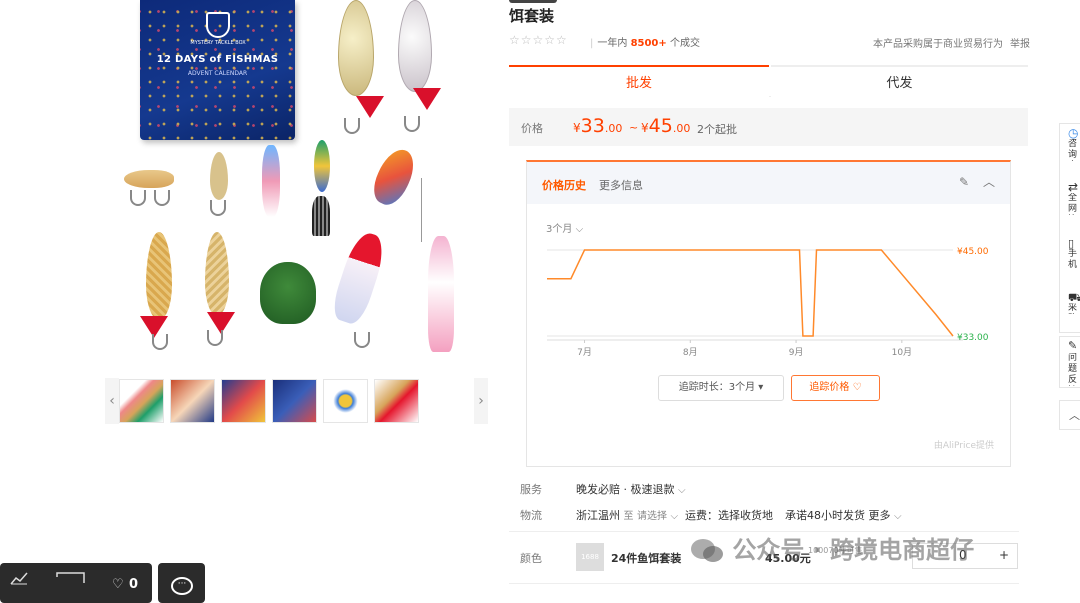  What do you see at coordinates (621, 185) in the screenshot?
I see `tab-more-info: 更多信息` at bounding box center [621, 185].